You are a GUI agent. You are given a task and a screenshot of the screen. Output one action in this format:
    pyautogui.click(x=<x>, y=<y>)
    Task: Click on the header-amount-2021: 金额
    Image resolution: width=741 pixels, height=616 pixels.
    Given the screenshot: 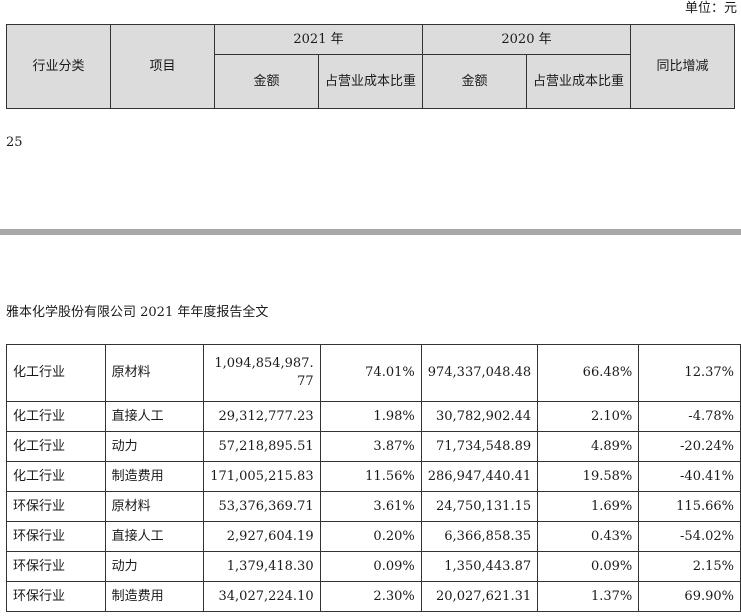 What is the action you would take?
    pyautogui.click(x=266, y=81)
    